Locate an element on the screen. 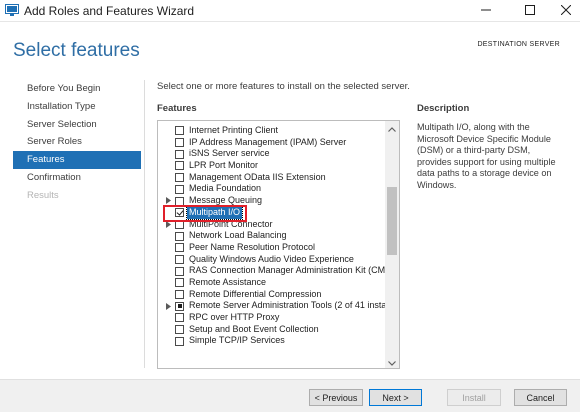 The height and width of the screenshot is (412, 580). nav-item-server-roles: Server Roles is located at coordinates (77, 142).